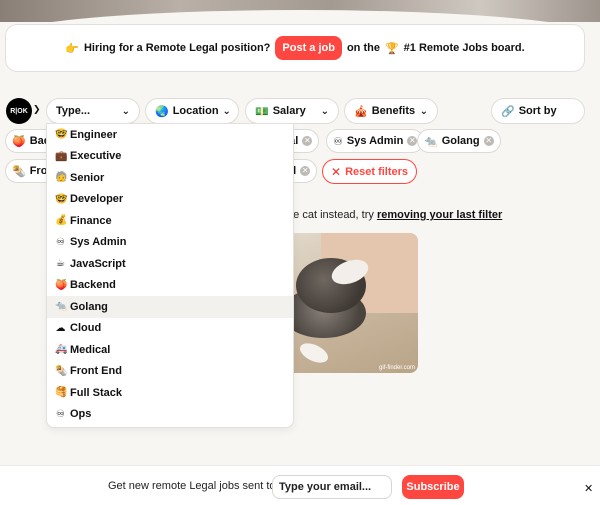  I want to click on pointing-hand-icon: 👉, so click(72, 48).